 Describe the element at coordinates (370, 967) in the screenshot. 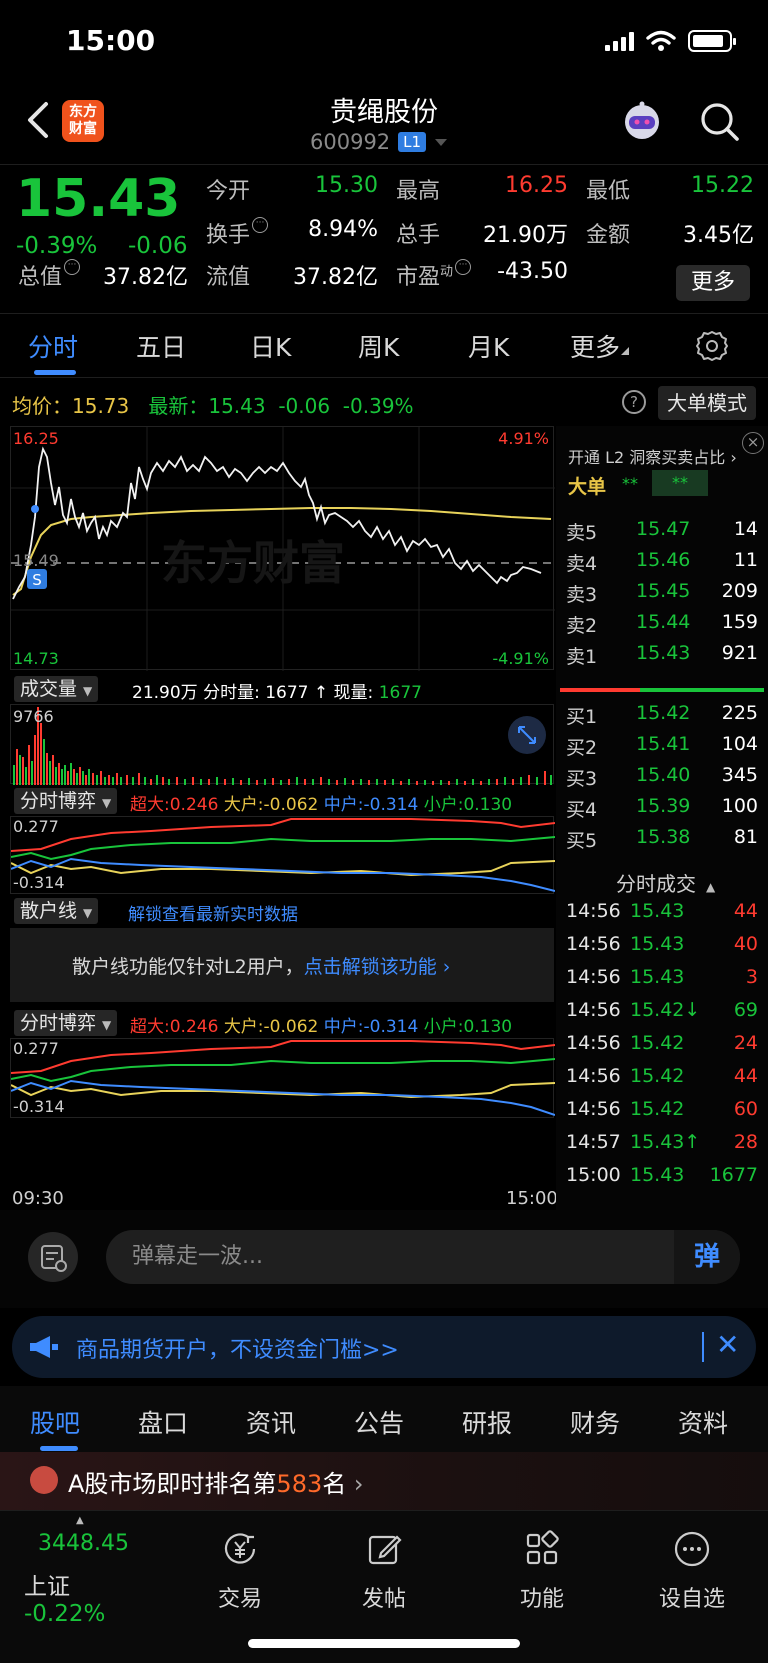

I see `retail-notice-link: 点击解锁该功能` at that location.